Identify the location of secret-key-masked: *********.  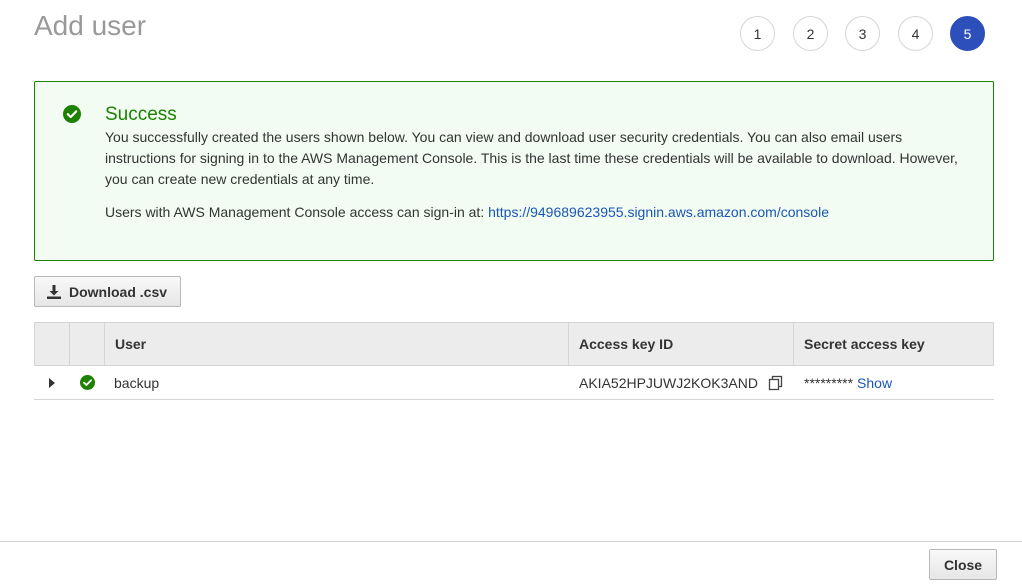
(829, 382).